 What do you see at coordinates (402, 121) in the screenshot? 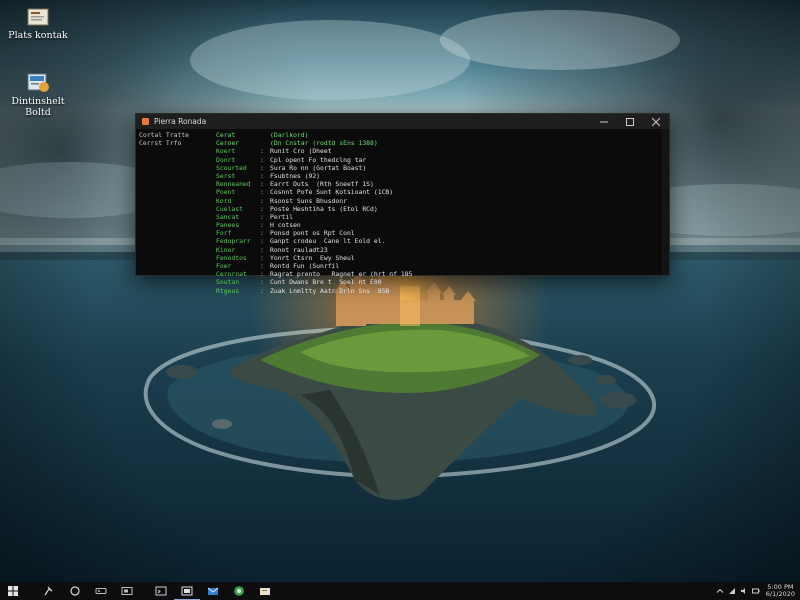
I see `terminal-title-bar: Pierra Ronada` at bounding box center [402, 121].